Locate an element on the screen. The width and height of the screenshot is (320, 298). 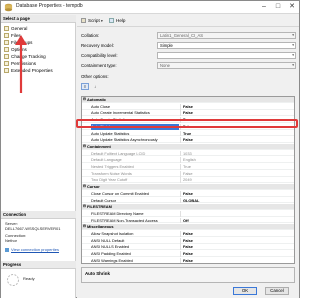
grid-row: ANSI Padding Enabled False is located at coordinates (188, 254).